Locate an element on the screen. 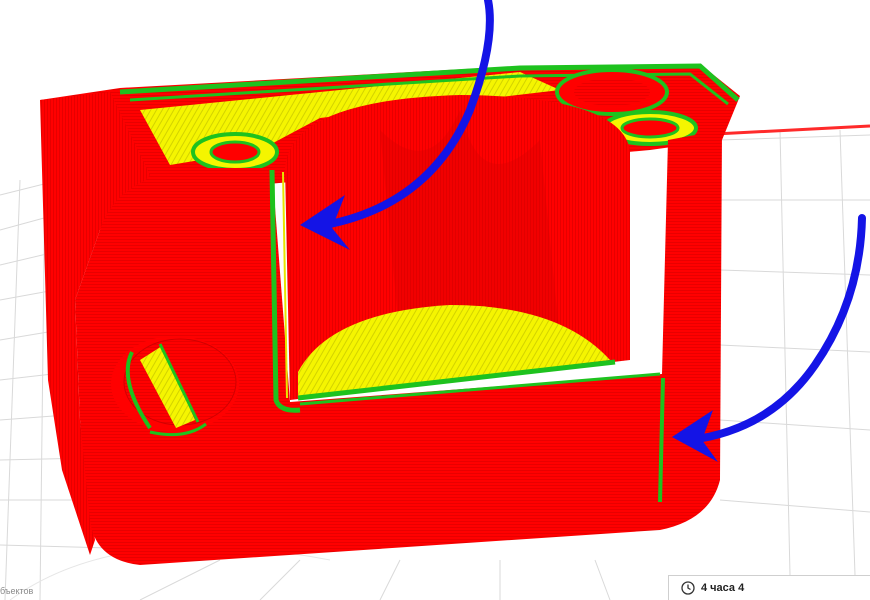  x-axis-line is located at coordinates (792, 130).